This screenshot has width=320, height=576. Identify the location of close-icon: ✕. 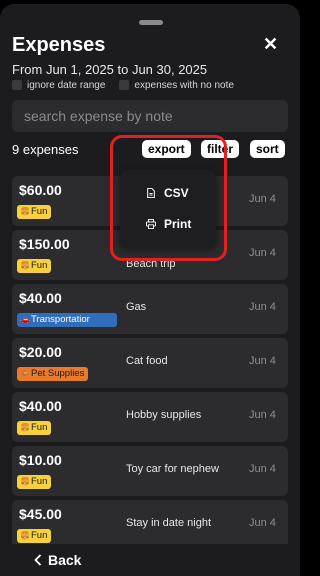
(270, 44).